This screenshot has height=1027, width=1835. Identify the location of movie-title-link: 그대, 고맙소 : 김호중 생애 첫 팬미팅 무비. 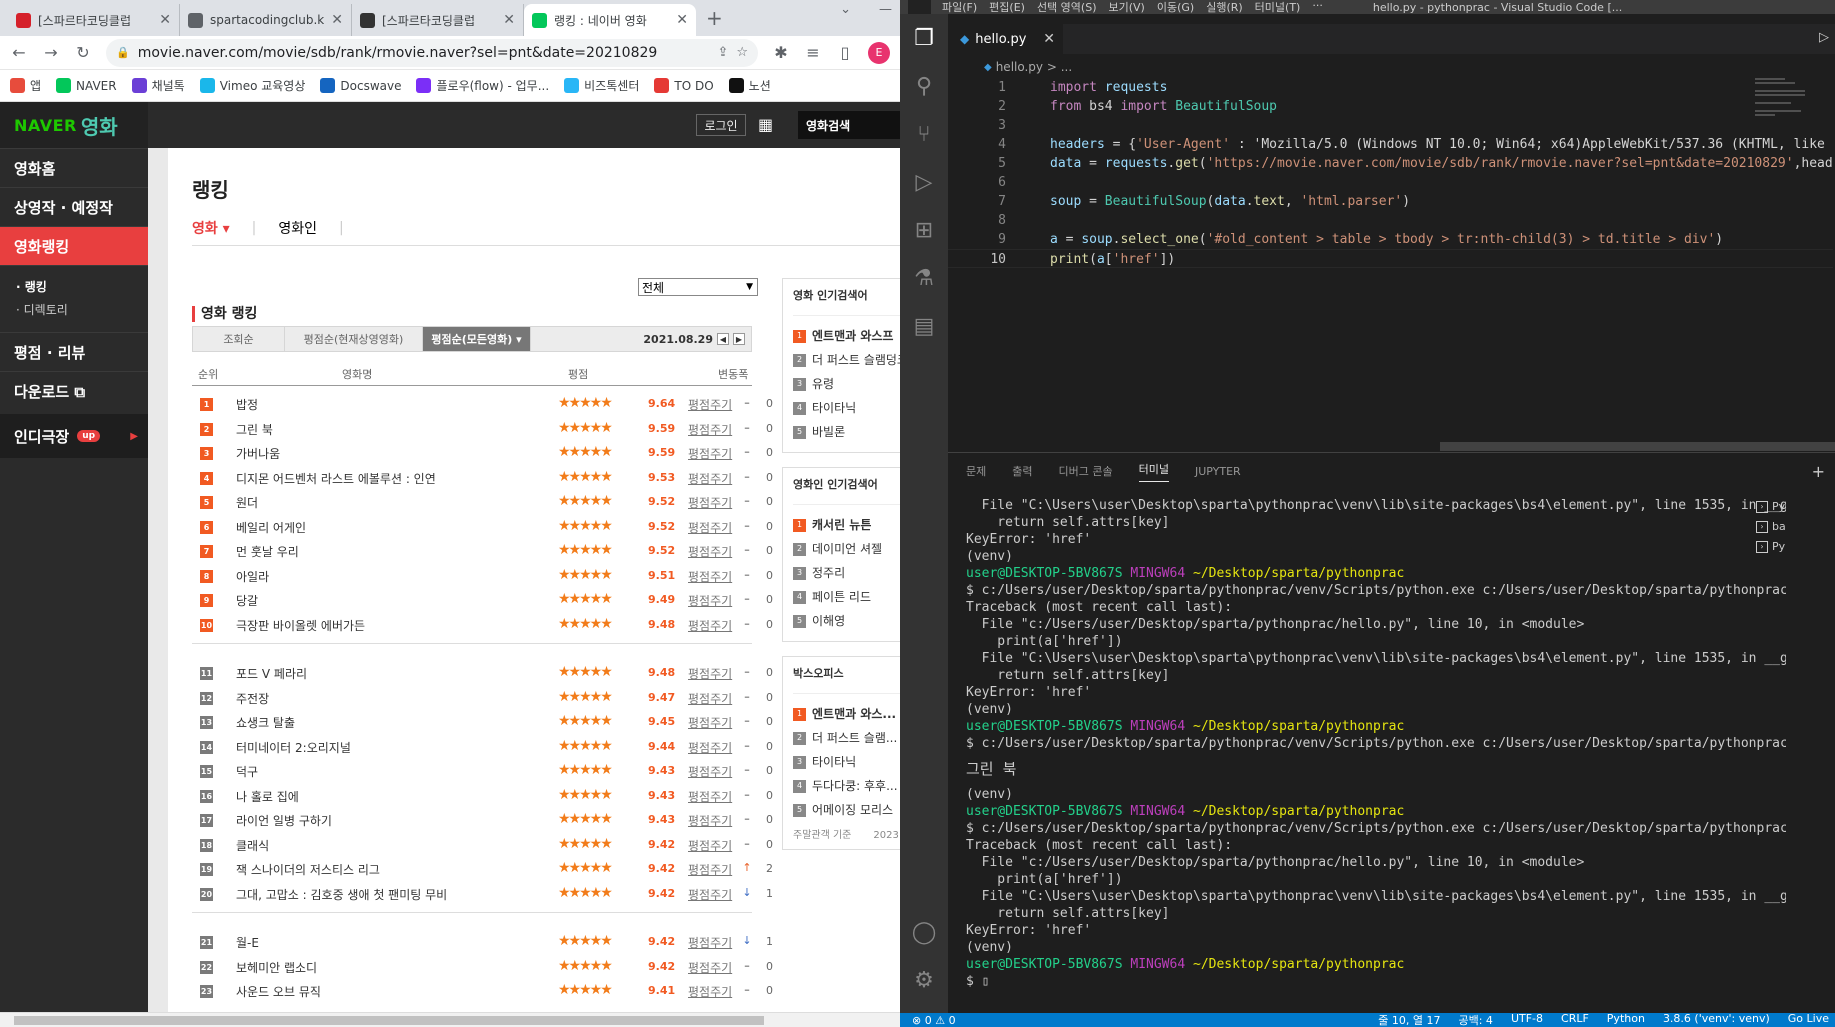
(341, 894).